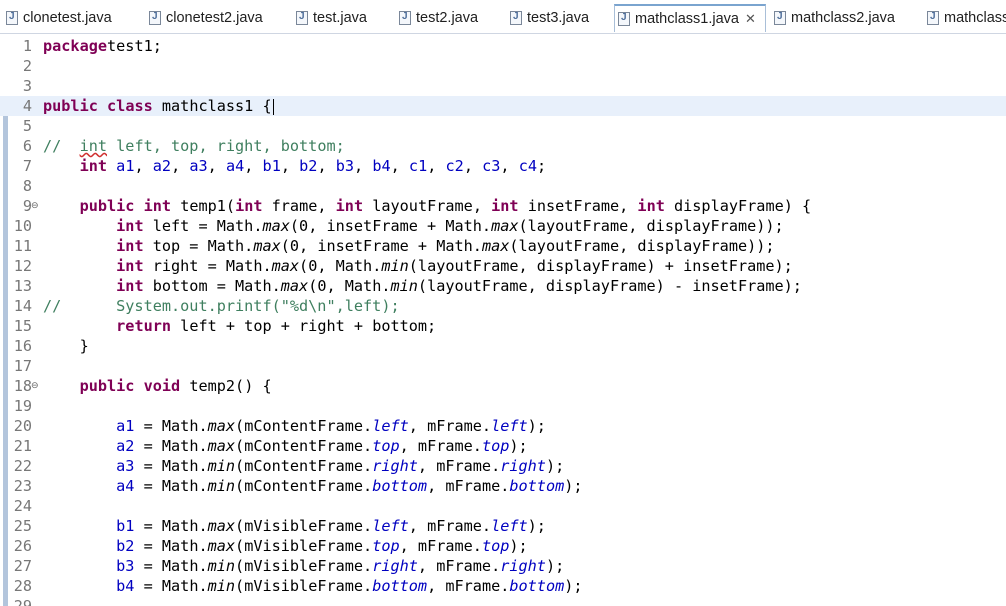 The image size is (1006, 606). What do you see at coordinates (690, 18) in the screenshot?
I see `tab-mathclass1: mathclass1.java ✕` at bounding box center [690, 18].